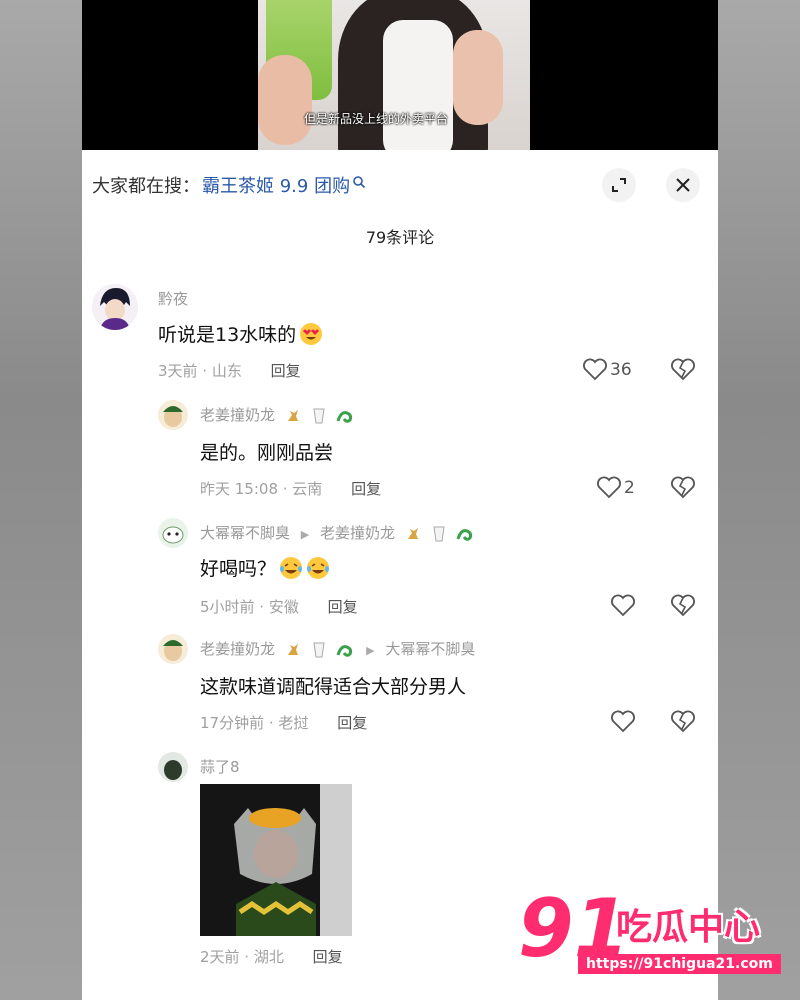  I want to click on comment-meta: 2天前 · 湖北 回复, so click(271, 956).